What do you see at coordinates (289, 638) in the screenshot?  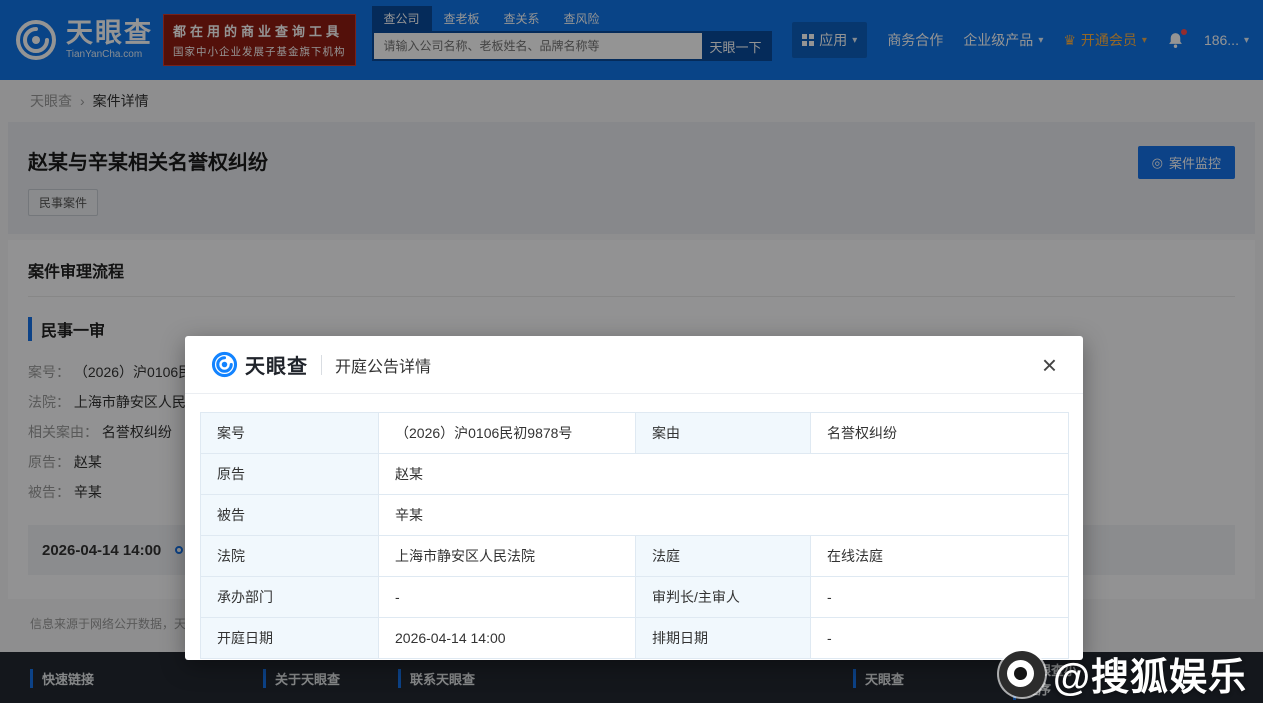 I see `cell-label: 开庭日期` at bounding box center [289, 638].